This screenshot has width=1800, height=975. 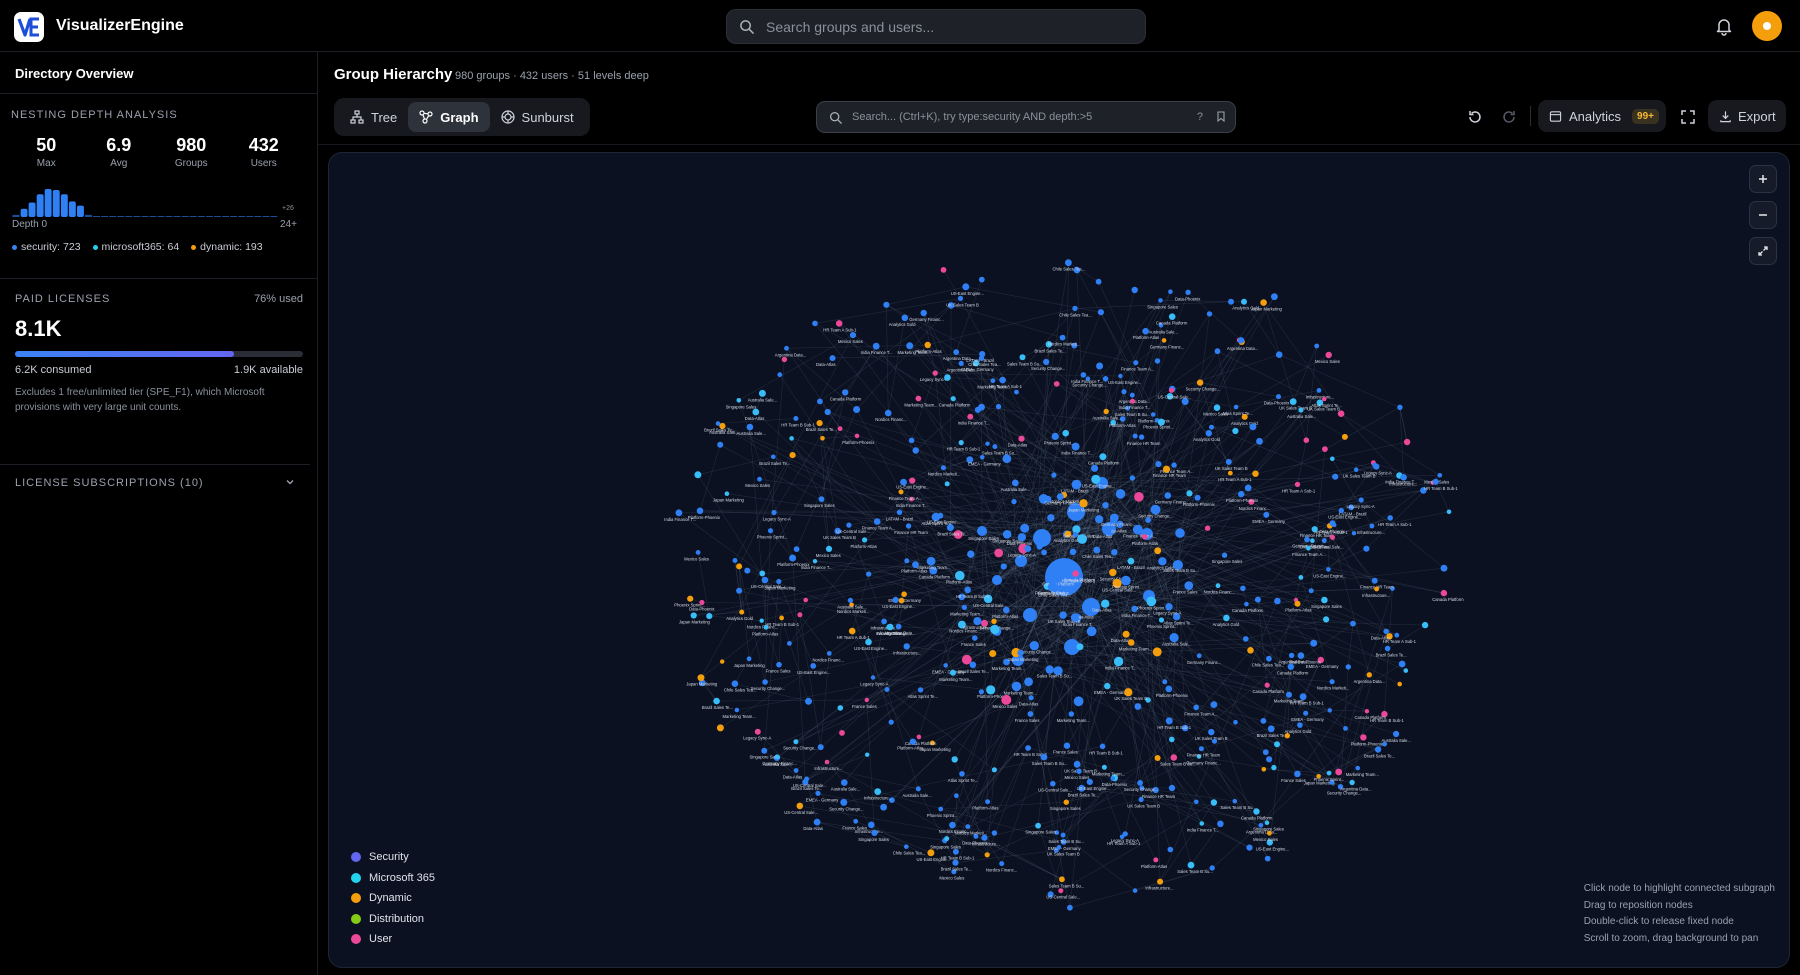 What do you see at coordinates (1602, 116) in the screenshot?
I see `analytics-button: Analytics 99+` at bounding box center [1602, 116].